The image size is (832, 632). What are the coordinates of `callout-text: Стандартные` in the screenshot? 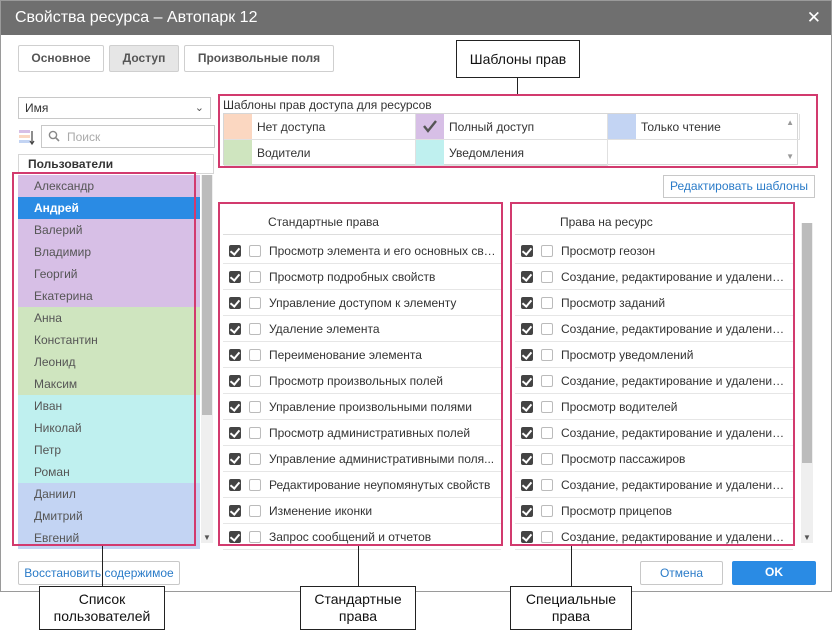 It's located at (358, 599).